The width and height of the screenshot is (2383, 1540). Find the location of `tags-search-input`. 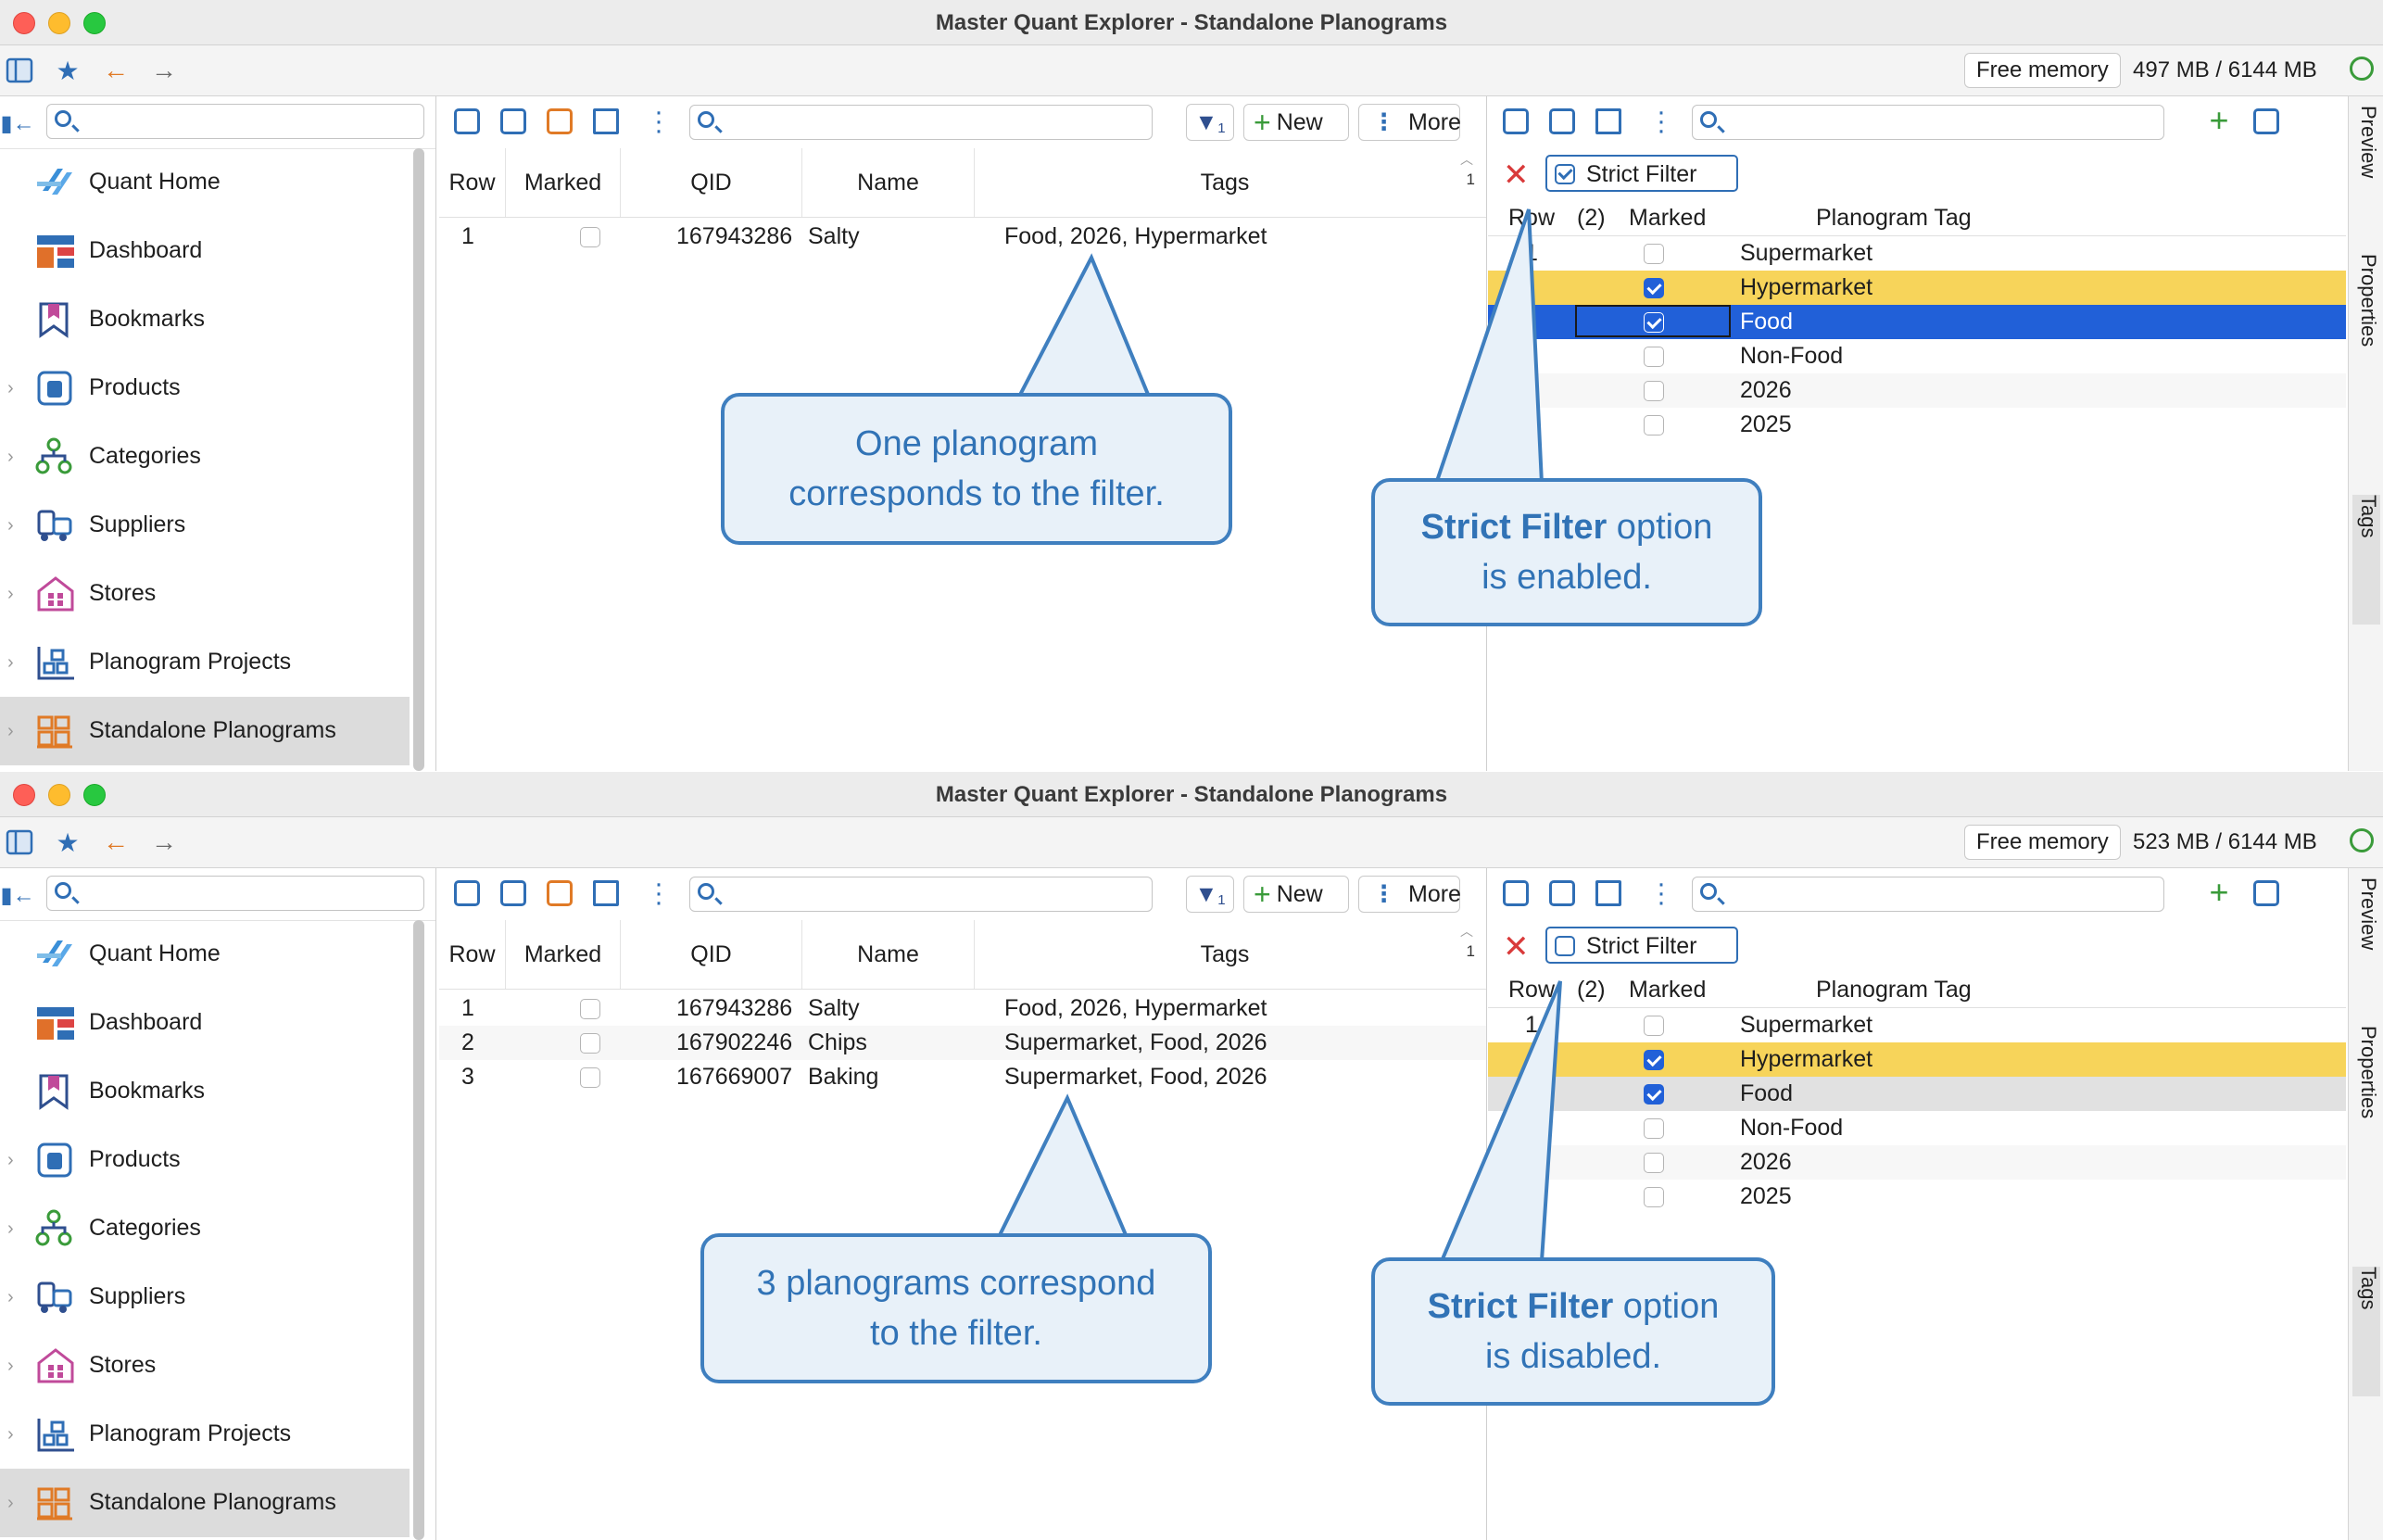

tags-search-input is located at coordinates (1928, 895).